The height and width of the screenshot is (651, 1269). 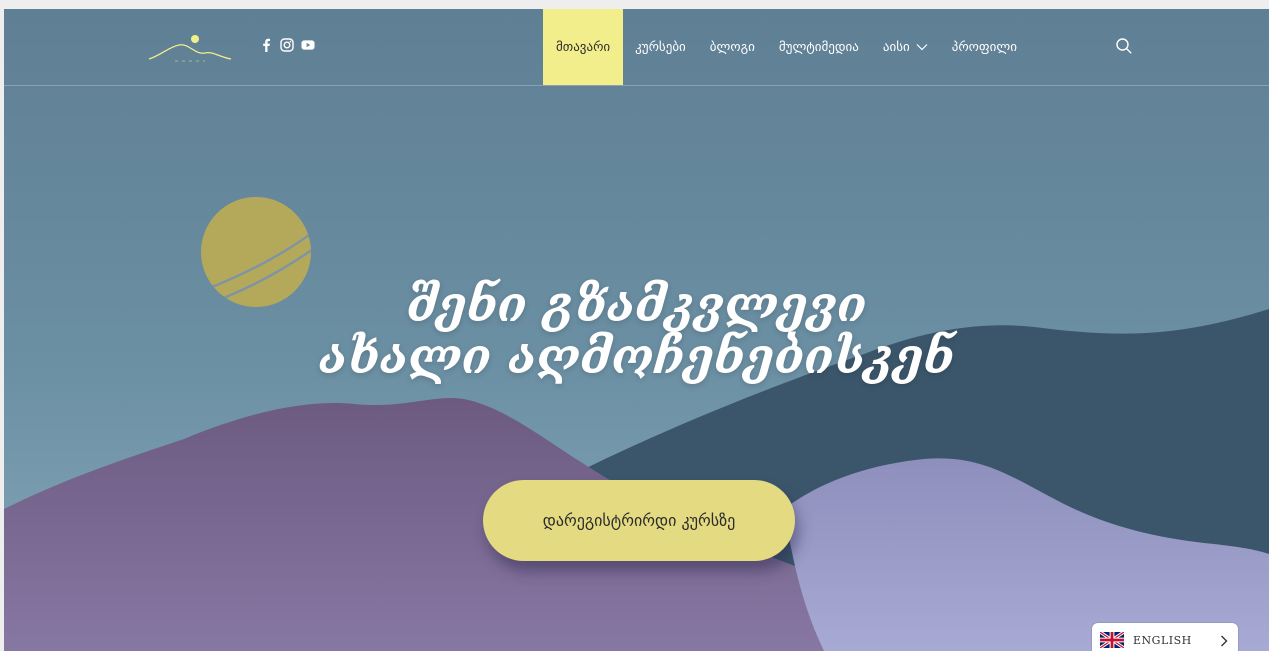 I want to click on site-logo, so click(x=190, y=47).